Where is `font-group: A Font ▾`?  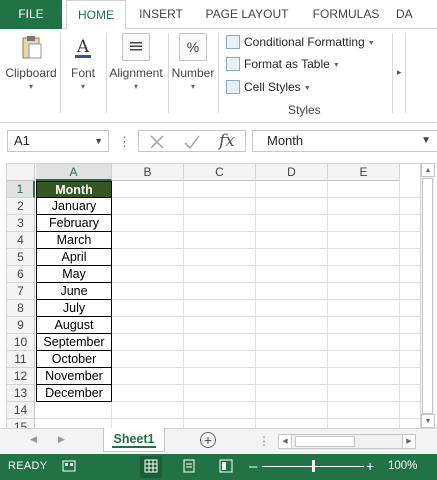
font-group: A Font ▾ is located at coordinates (83, 74).